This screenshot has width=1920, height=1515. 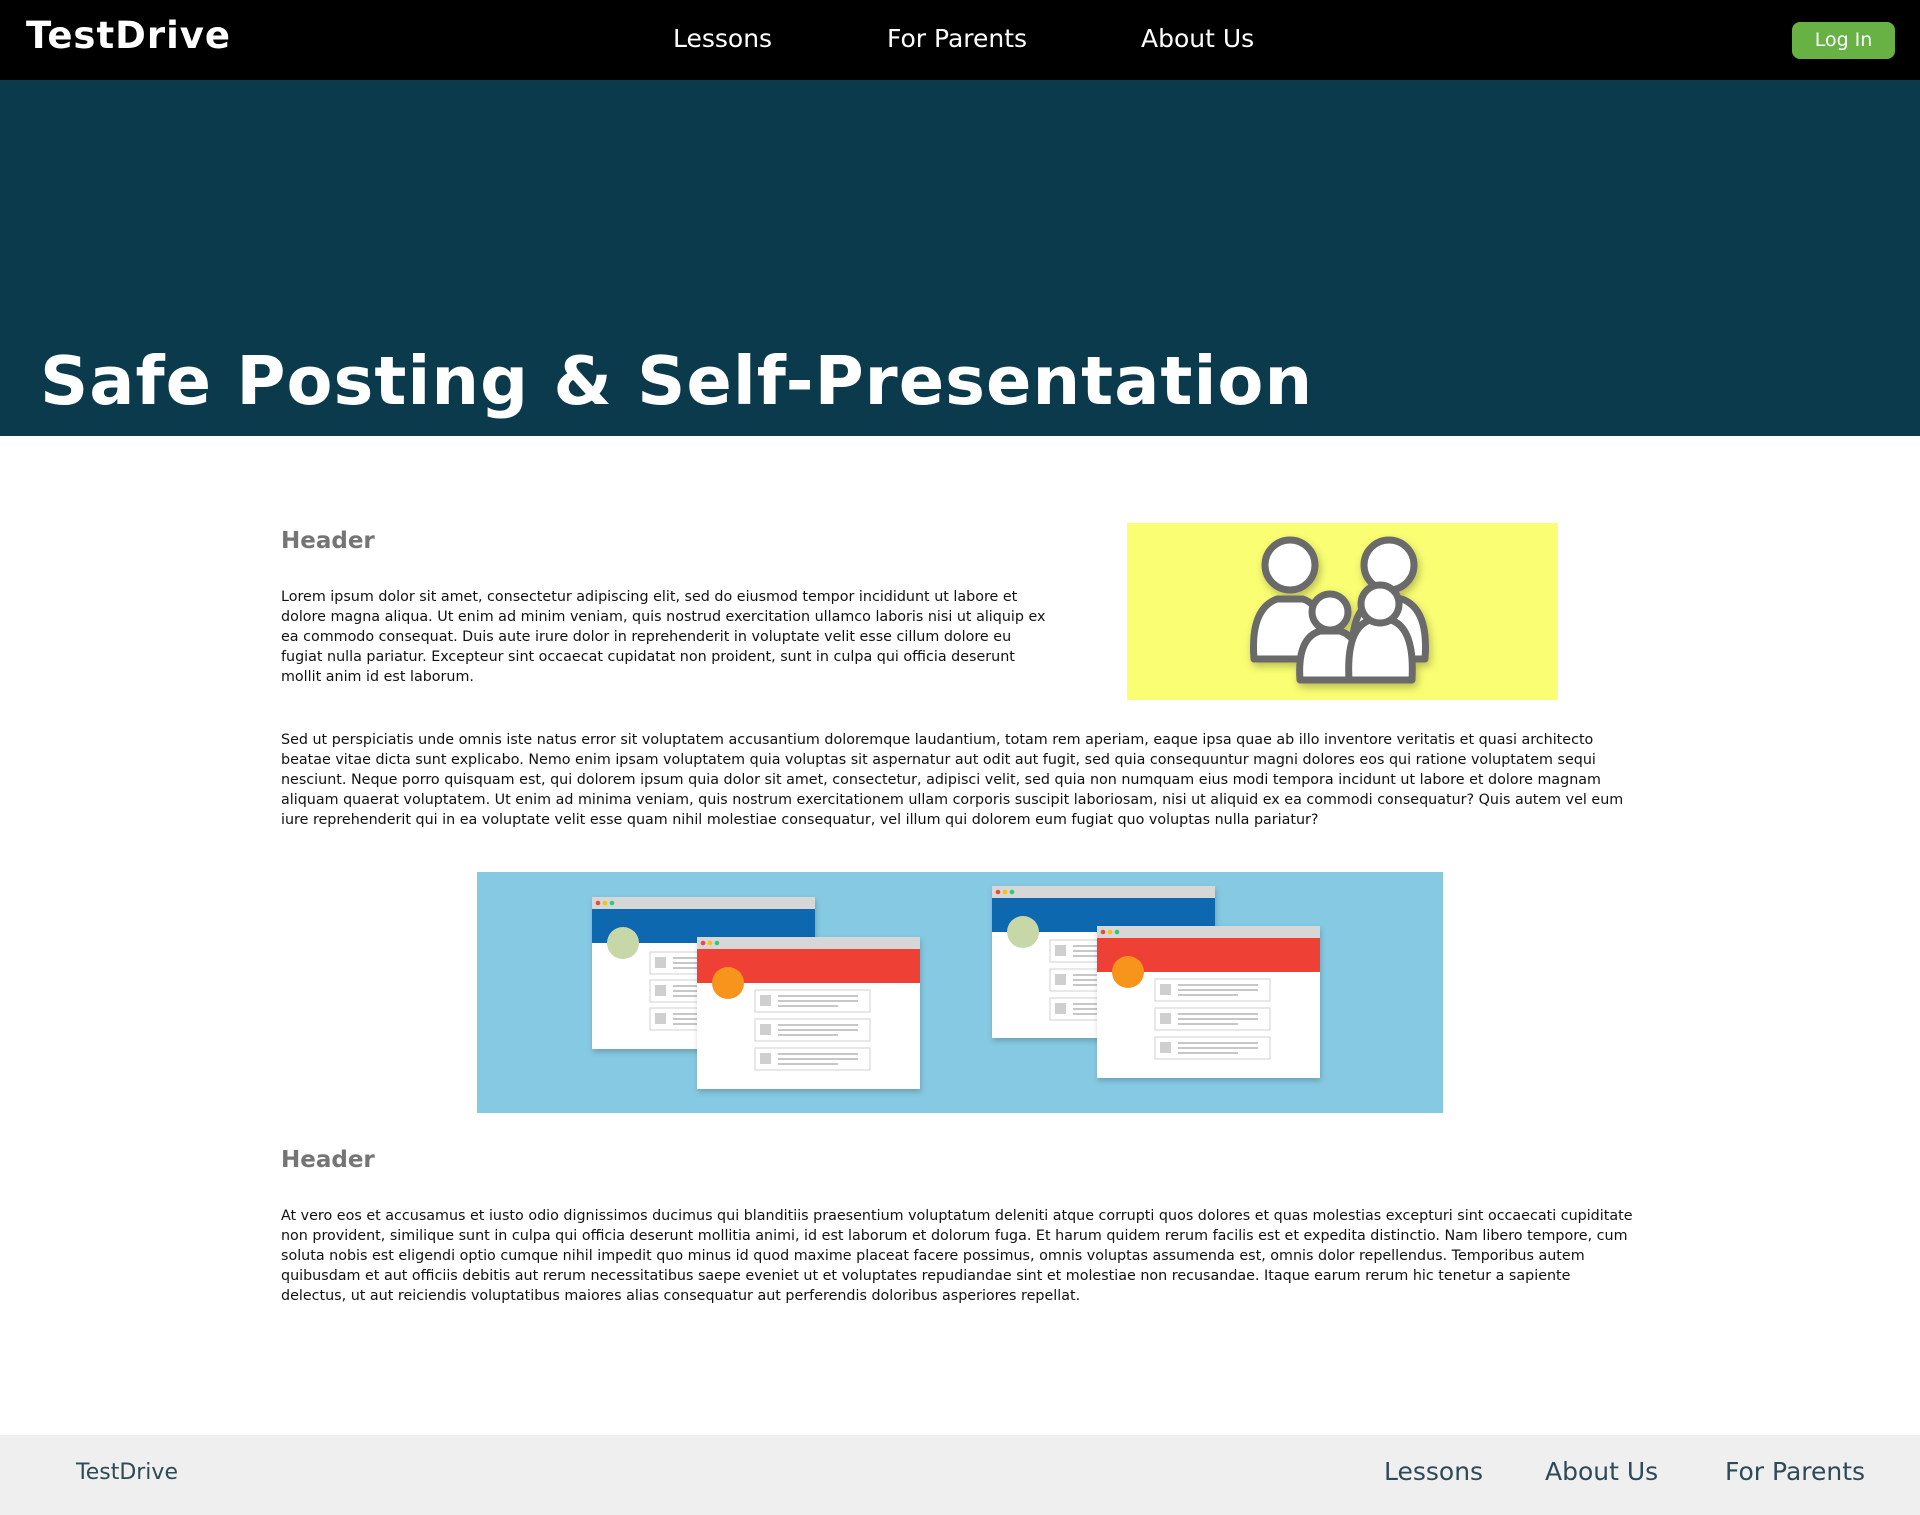 What do you see at coordinates (677, 381) in the screenshot?
I see `page-title: Safe Posting & Self-Presentation` at bounding box center [677, 381].